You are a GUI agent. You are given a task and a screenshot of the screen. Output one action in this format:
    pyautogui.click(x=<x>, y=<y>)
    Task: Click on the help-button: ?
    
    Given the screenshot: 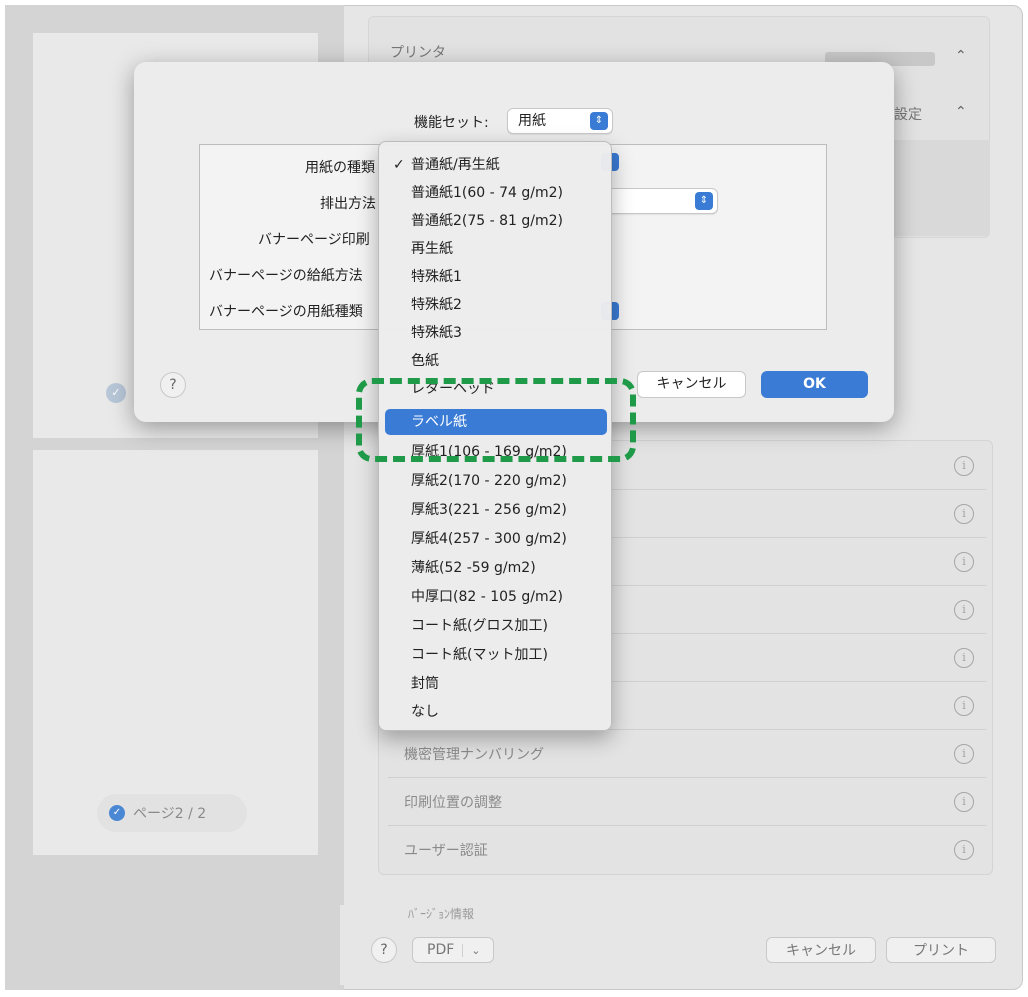 What is the action you would take?
    pyautogui.click(x=384, y=950)
    